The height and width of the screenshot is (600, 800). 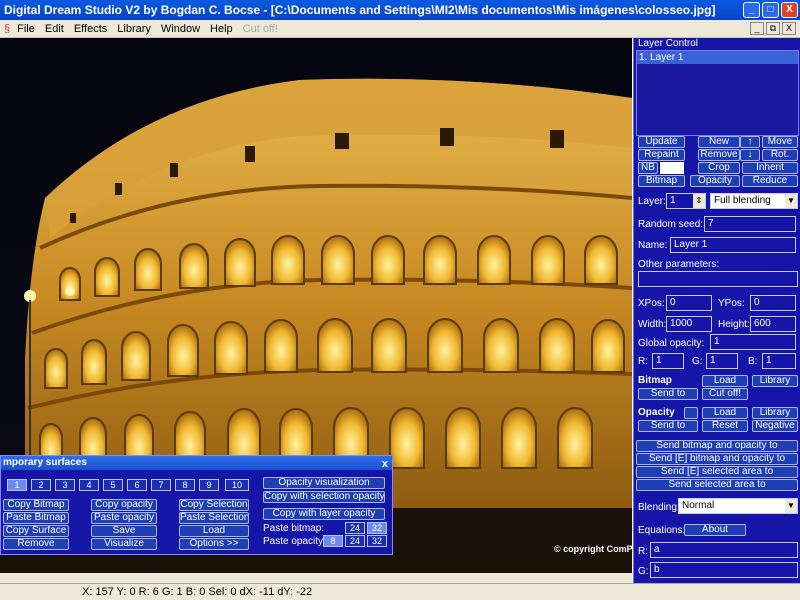 What do you see at coordinates (36, 531) in the screenshot?
I see `copy-surface-button: Copy Surface` at bounding box center [36, 531].